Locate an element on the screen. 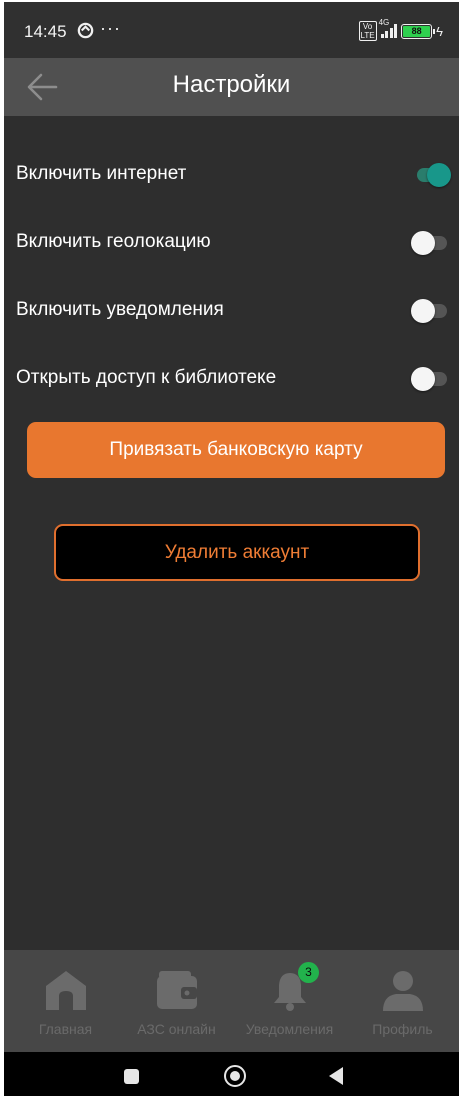  more-notifications-indicator: ··· is located at coordinates (110, 28).